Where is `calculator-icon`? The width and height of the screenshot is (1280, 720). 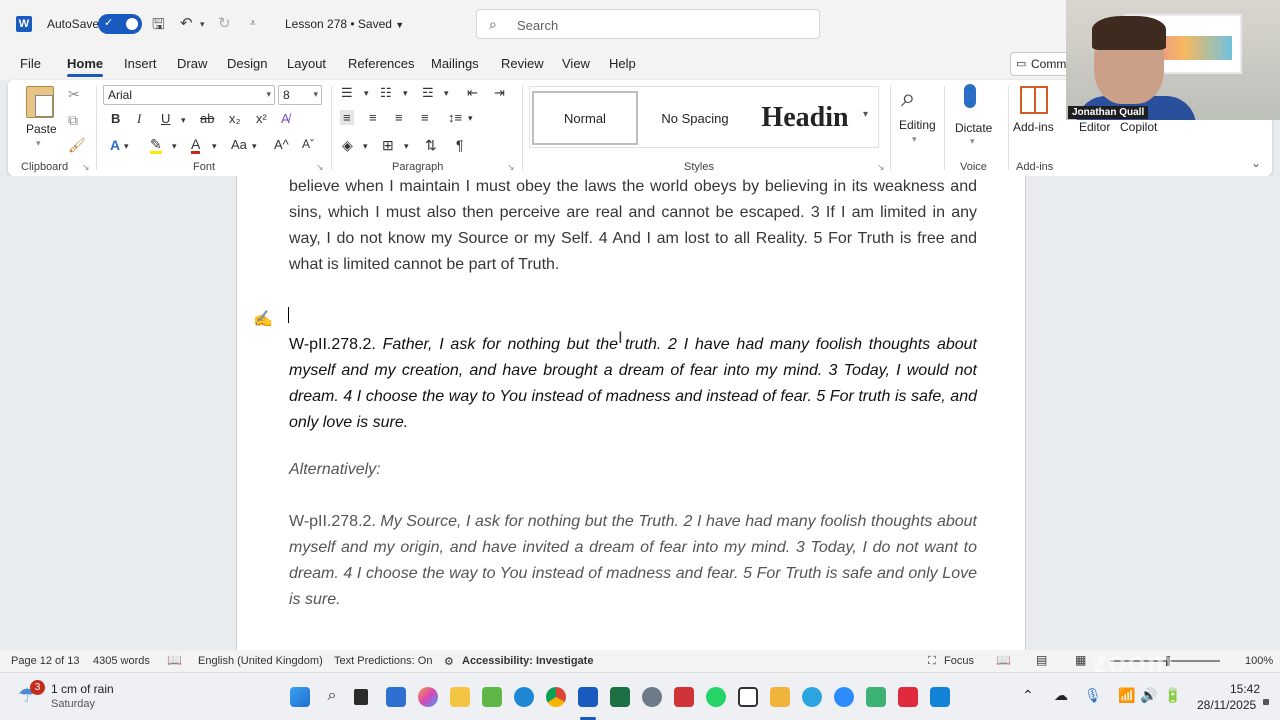
calculator-icon is located at coordinates (492, 697).